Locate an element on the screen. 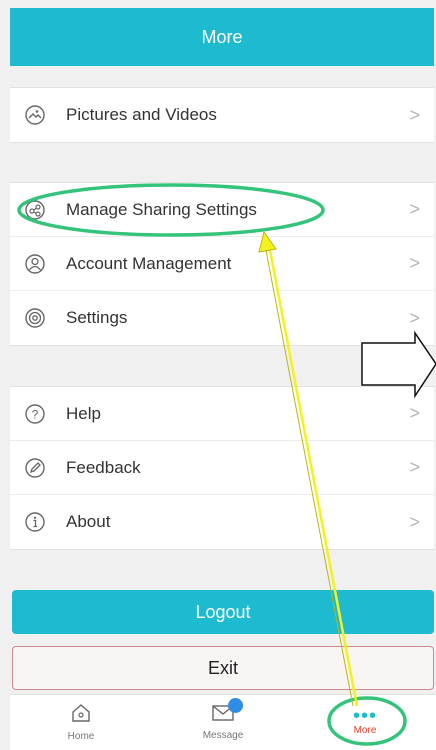  tab-message: Message is located at coordinates (223, 722).